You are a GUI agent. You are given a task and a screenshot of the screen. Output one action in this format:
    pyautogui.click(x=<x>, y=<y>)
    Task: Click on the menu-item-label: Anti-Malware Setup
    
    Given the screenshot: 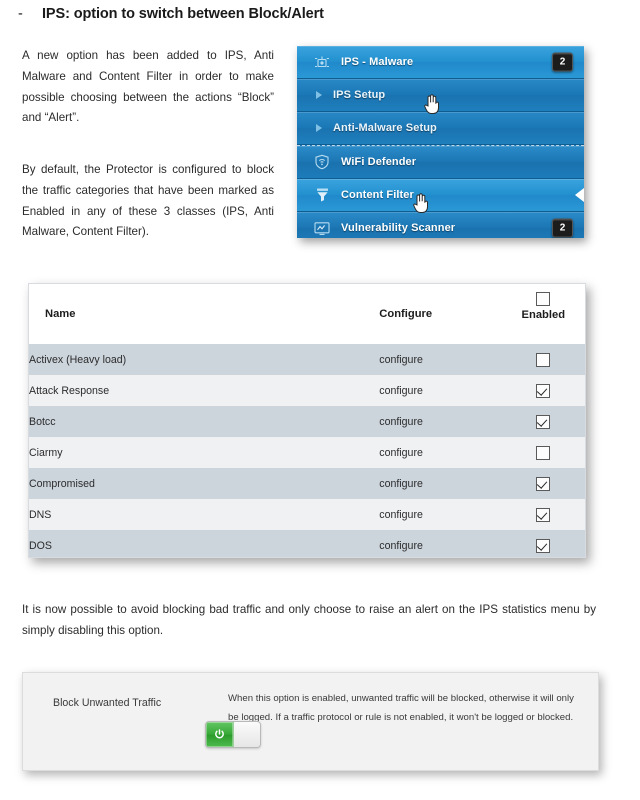 What is the action you would take?
    pyautogui.click(x=385, y=128)
    